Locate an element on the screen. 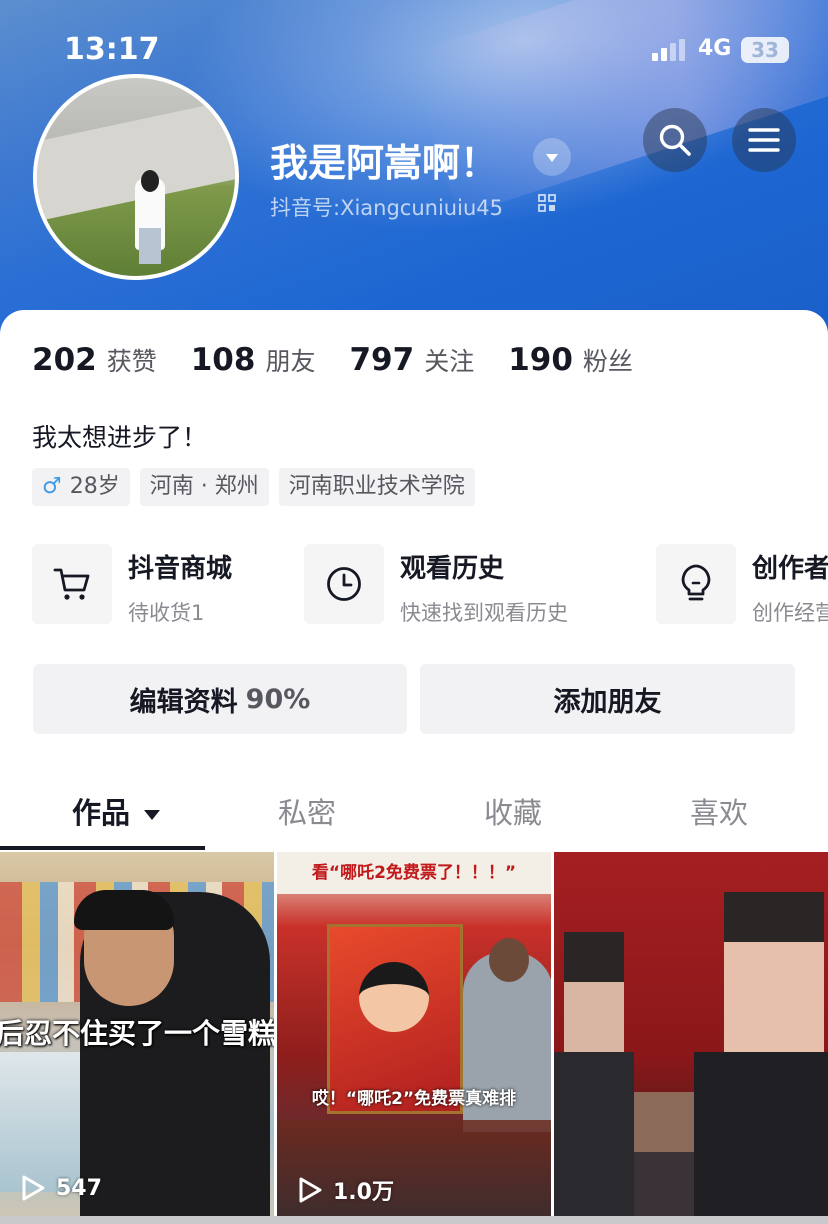 This screenshot has height=1224, width=828. tab-private-label: 私密 is located at coordinates (307, 813).